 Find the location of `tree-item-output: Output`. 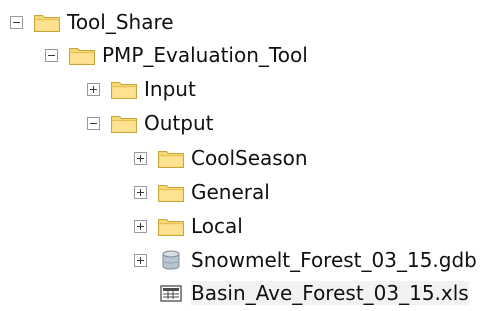

tree-item-output: Output is located at coordinates (150, 123).